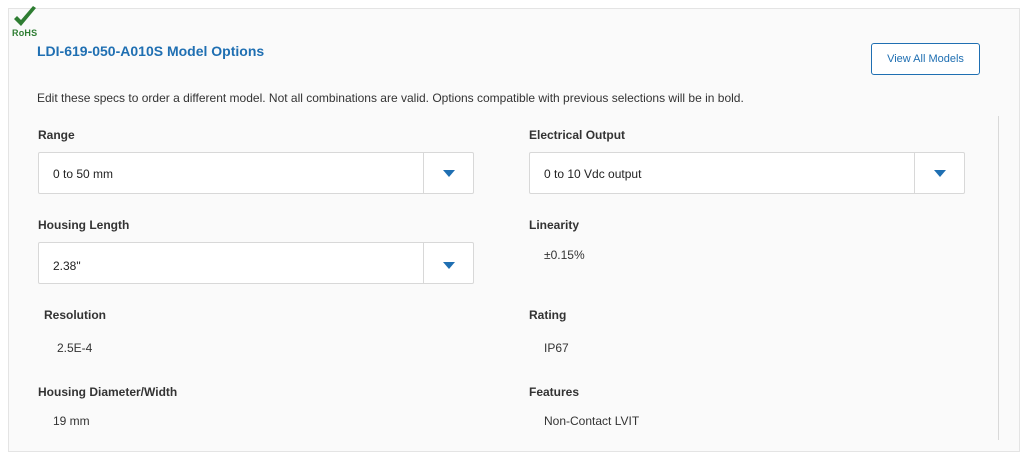 The height and width of the screenshot is (462, 1028). I want to click on features-label: Features, so click(554, 392).